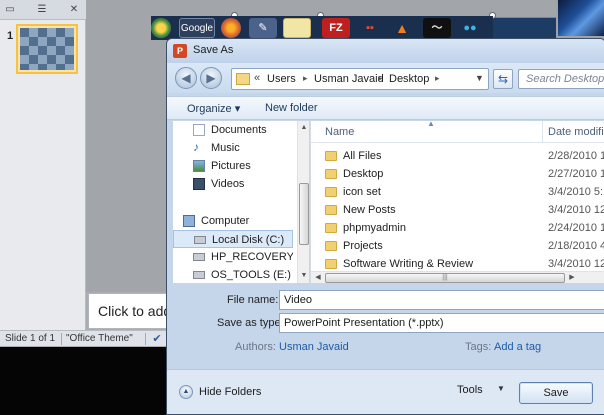 The image size is (604, 415). What do you see at coordinates (297, 28) in the screenshot?
I see `notepad-icon` at bounding box center [297, 28].